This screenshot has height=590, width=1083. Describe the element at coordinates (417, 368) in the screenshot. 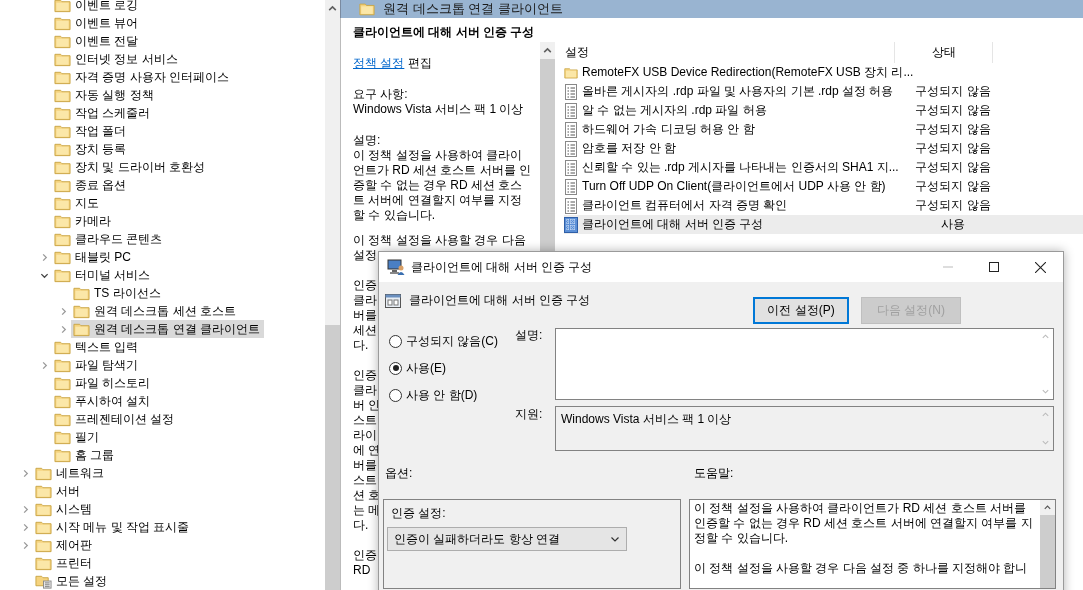

I see `radio-option: 사용(E)` at that location.